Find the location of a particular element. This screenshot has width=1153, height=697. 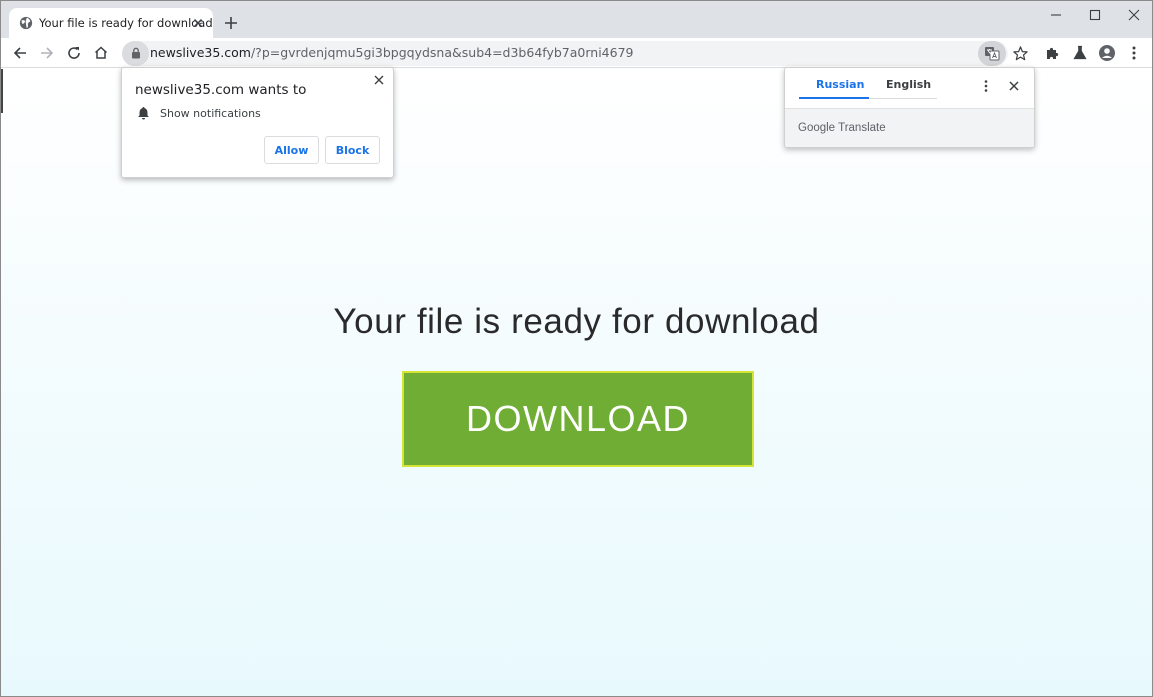

reload-icon is located at coordinates (74, 53).